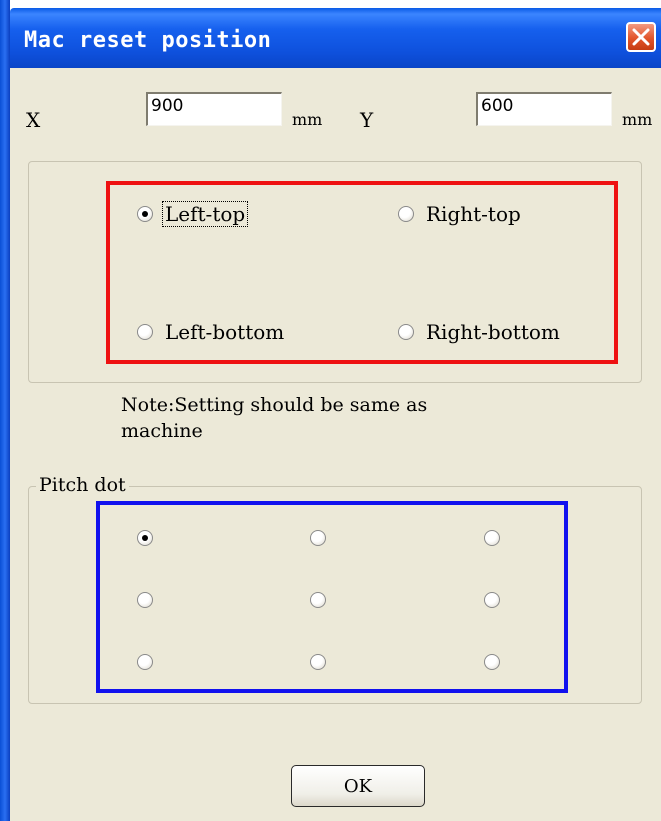  Describe the element at coordinates (205, 214) in the screenshot. I see `label-left-top: Left-top` at that location.